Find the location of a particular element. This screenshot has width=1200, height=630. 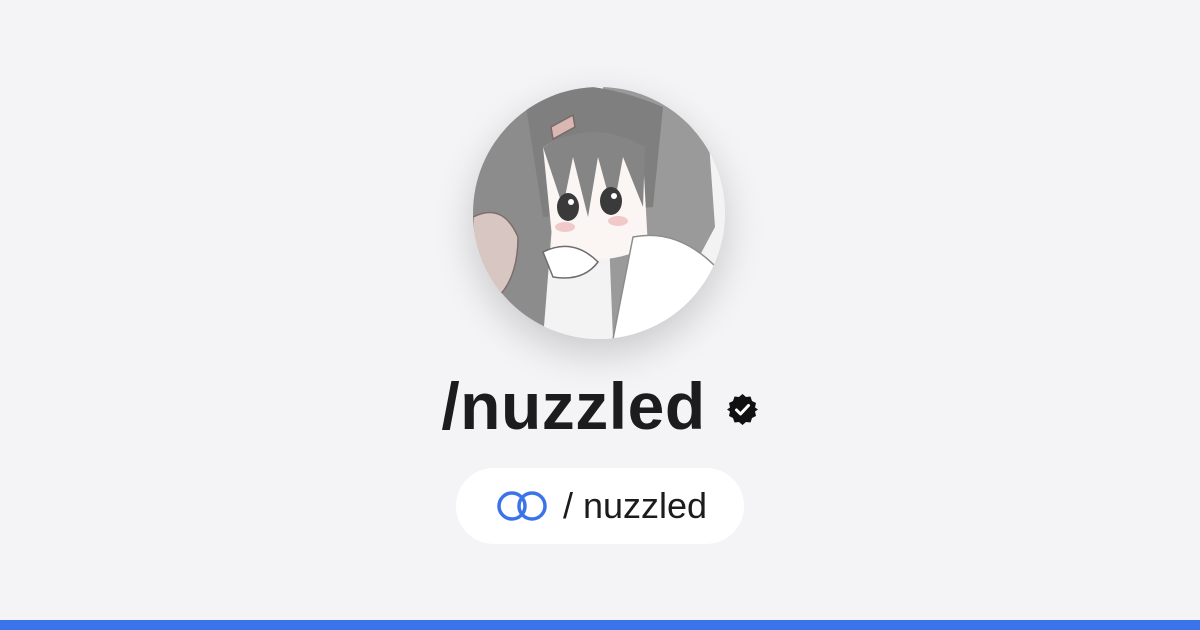

profile-link-pill: / nuzzled is located at coordinates (600, 506).